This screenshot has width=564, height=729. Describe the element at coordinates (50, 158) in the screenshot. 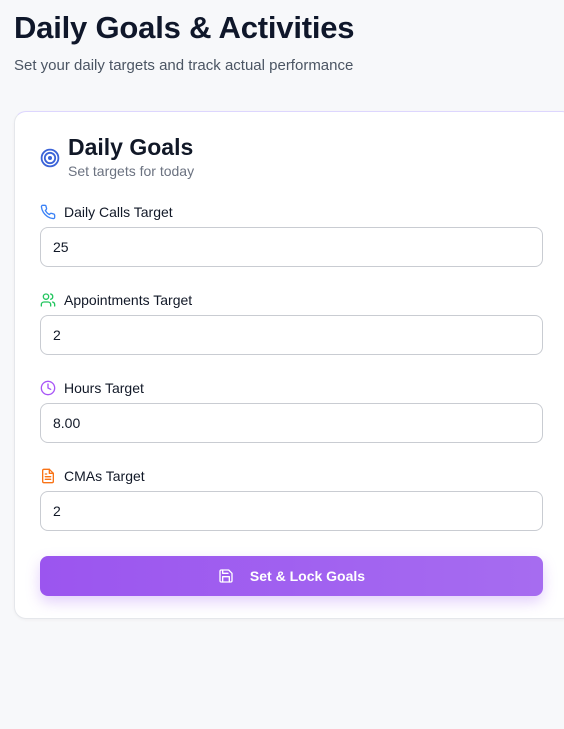

I see `target-icon` at that location.